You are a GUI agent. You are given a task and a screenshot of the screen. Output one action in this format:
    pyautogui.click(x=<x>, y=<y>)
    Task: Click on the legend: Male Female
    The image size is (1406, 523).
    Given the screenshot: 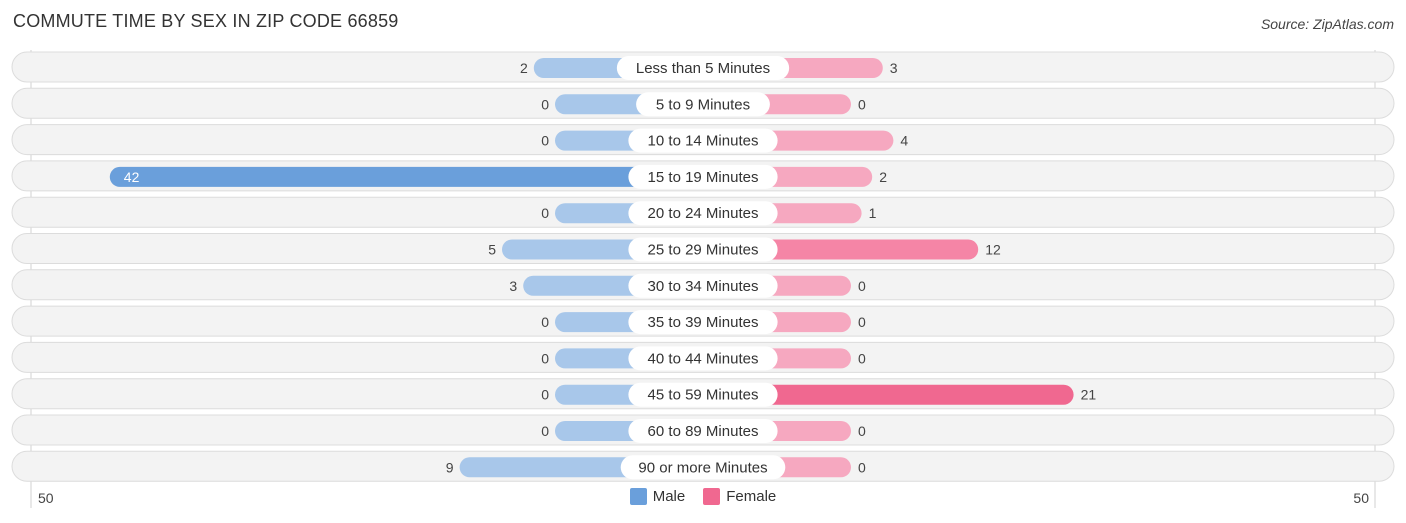 What is the action you would take?
    pyautogui.click(x=703, y=496)
    